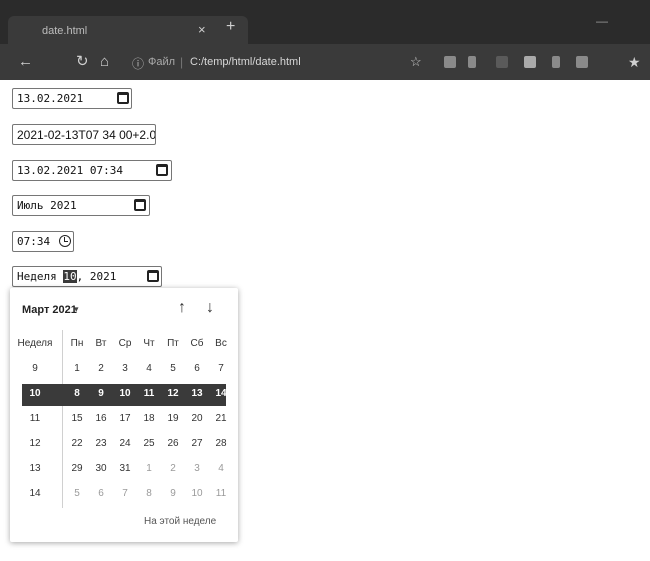  Describe the element at coordinates (35, 393) in the screenshot. I see `week-number-cell: 10` at that location.